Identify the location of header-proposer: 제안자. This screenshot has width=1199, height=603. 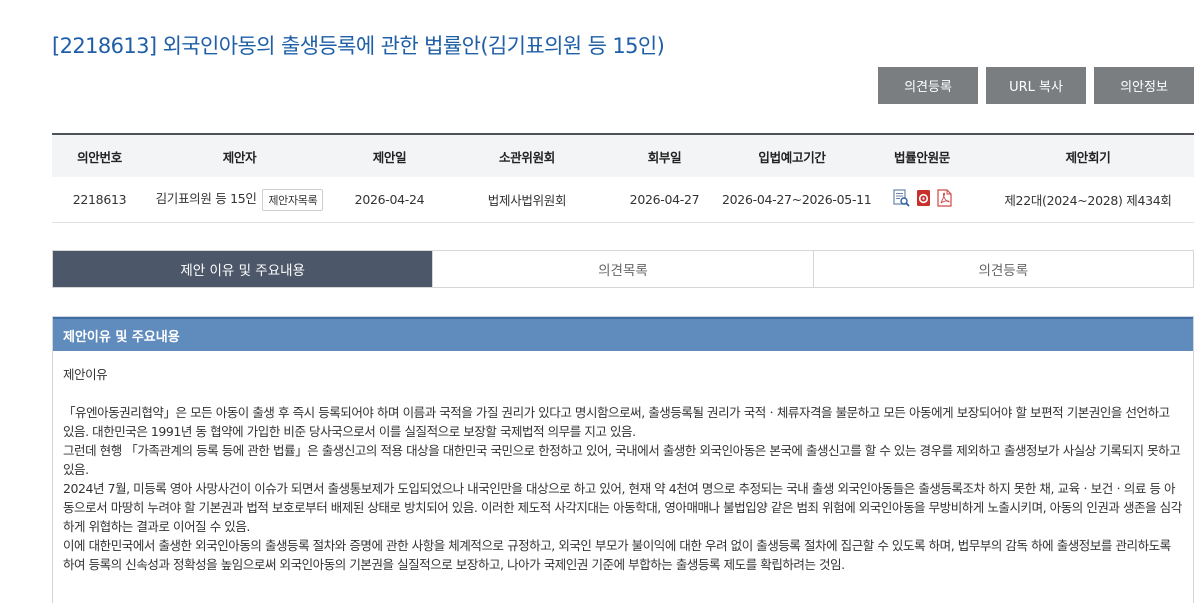
(239, 155).